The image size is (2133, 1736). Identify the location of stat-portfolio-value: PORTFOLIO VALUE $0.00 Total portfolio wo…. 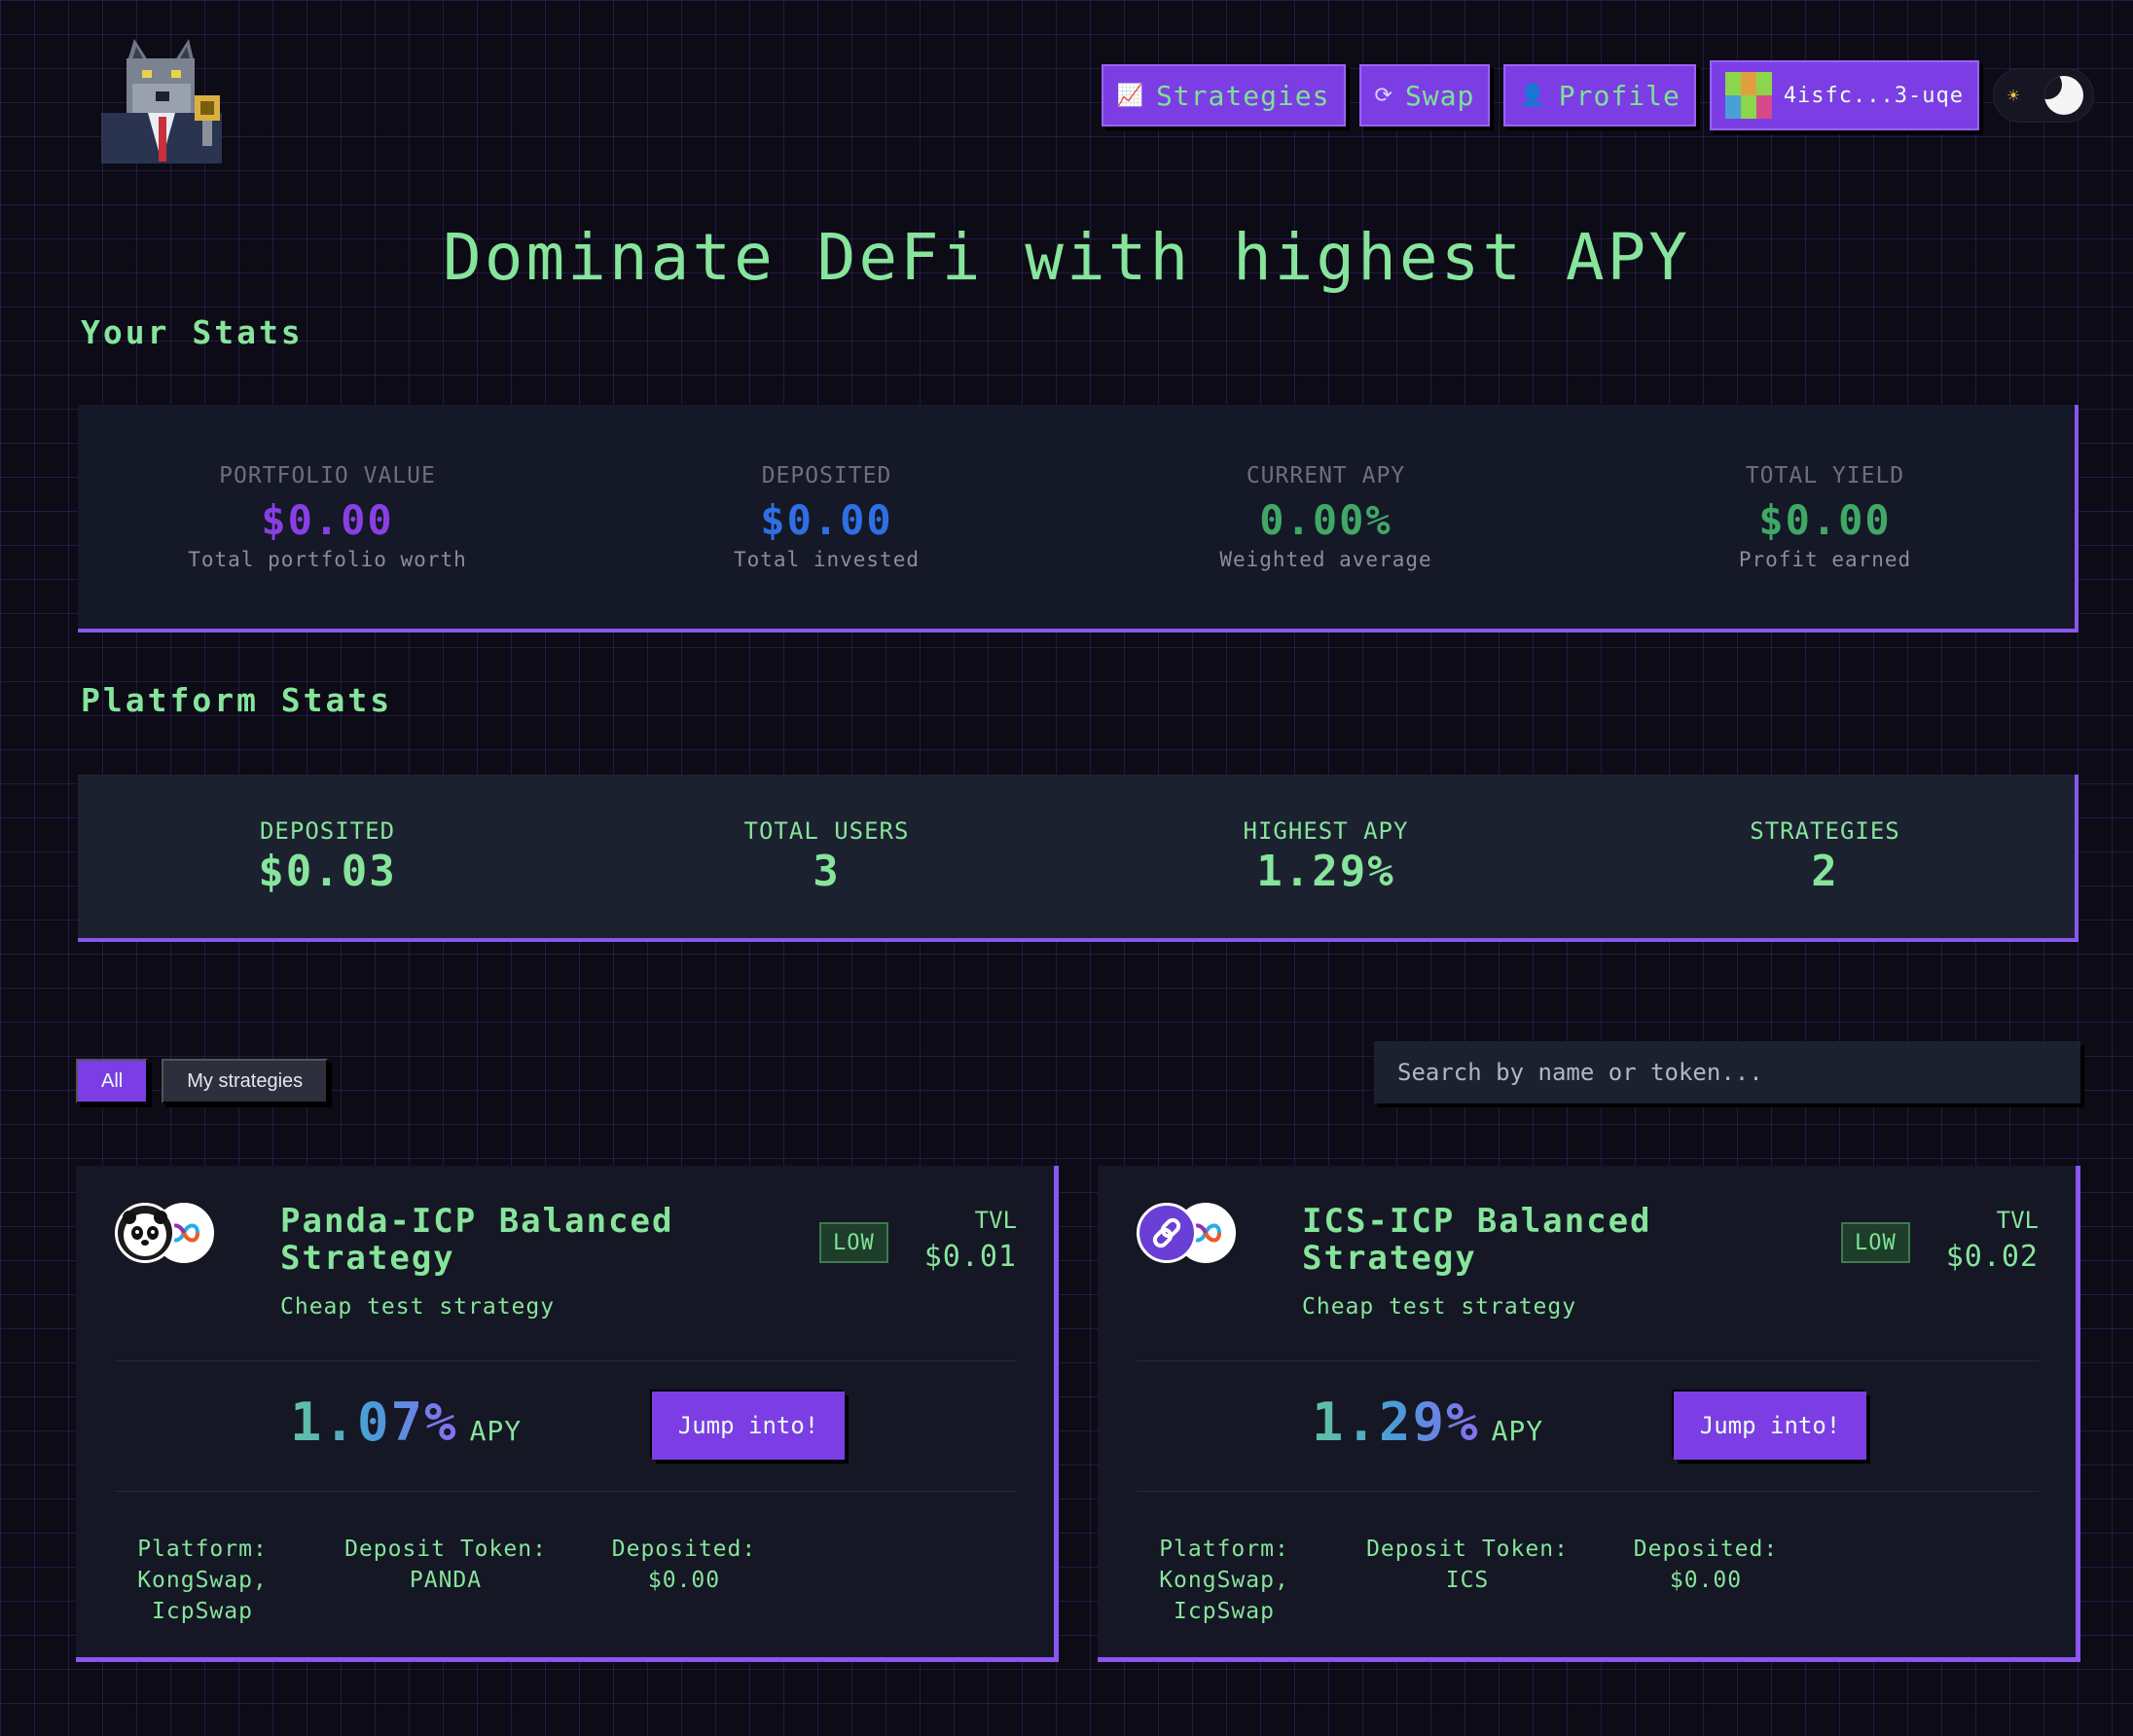
(327, 517).